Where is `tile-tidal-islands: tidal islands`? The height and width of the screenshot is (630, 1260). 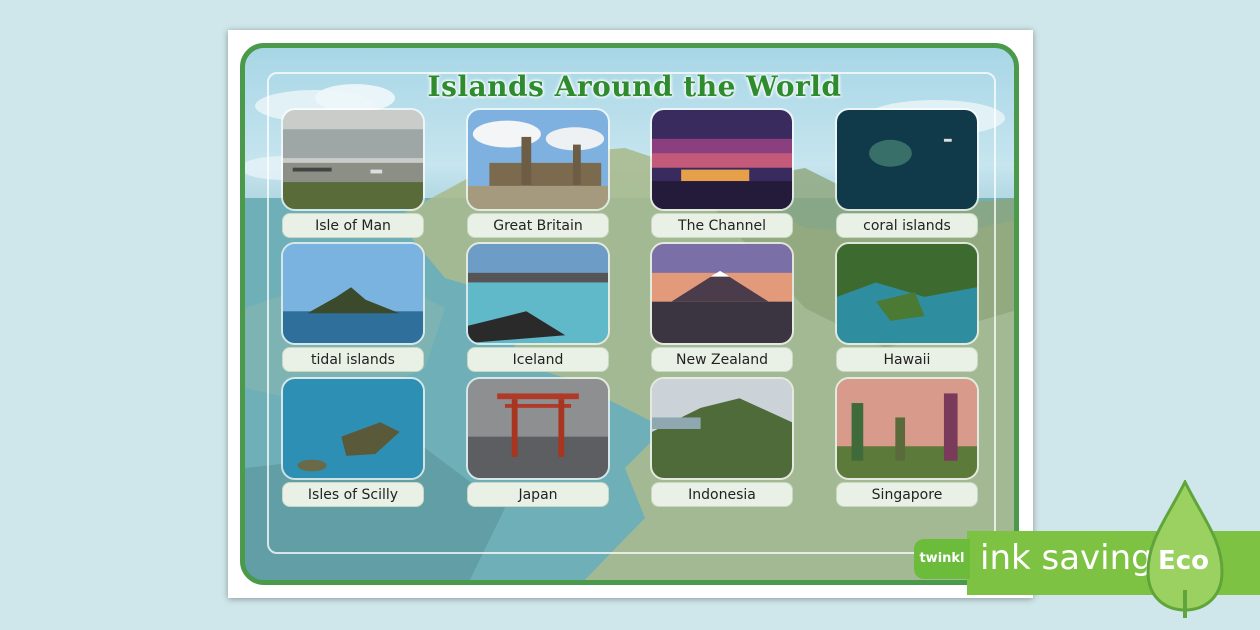 tile-tidal-islands: tidal islands is located at coordinates (353, 307).